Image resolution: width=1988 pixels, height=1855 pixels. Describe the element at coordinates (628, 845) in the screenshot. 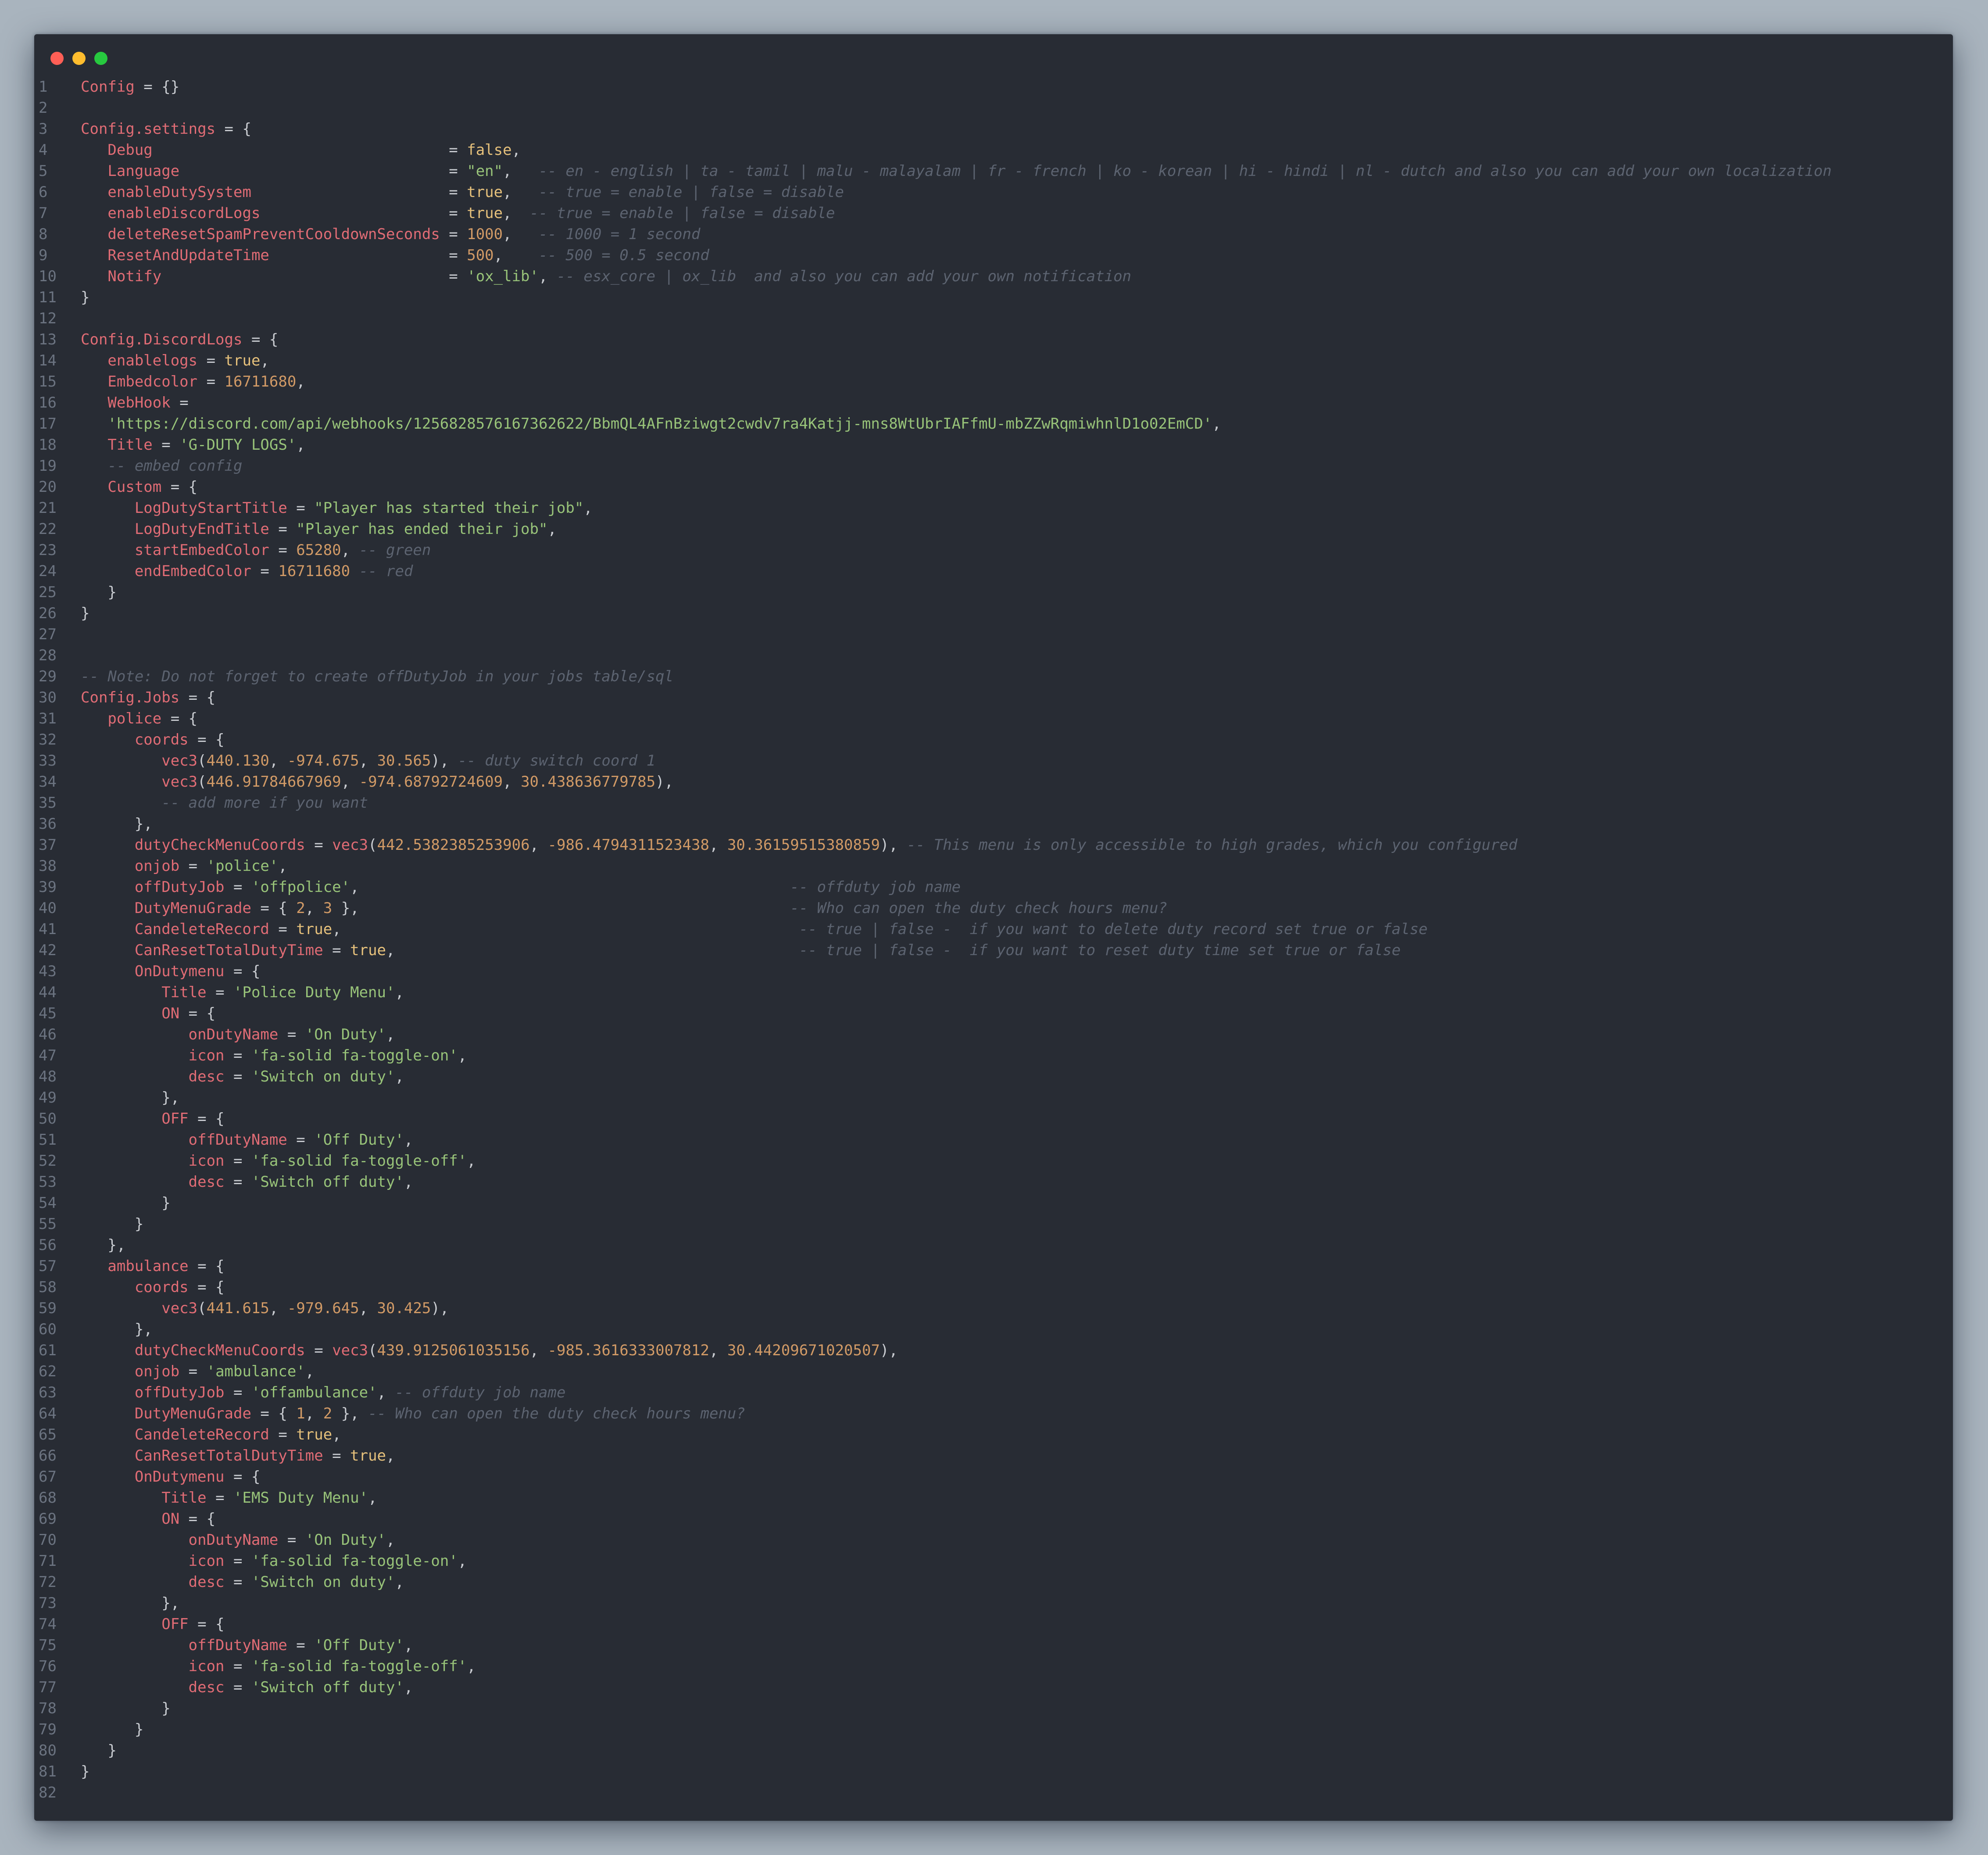

I see `number-token: -986.4794311523438` at that location.